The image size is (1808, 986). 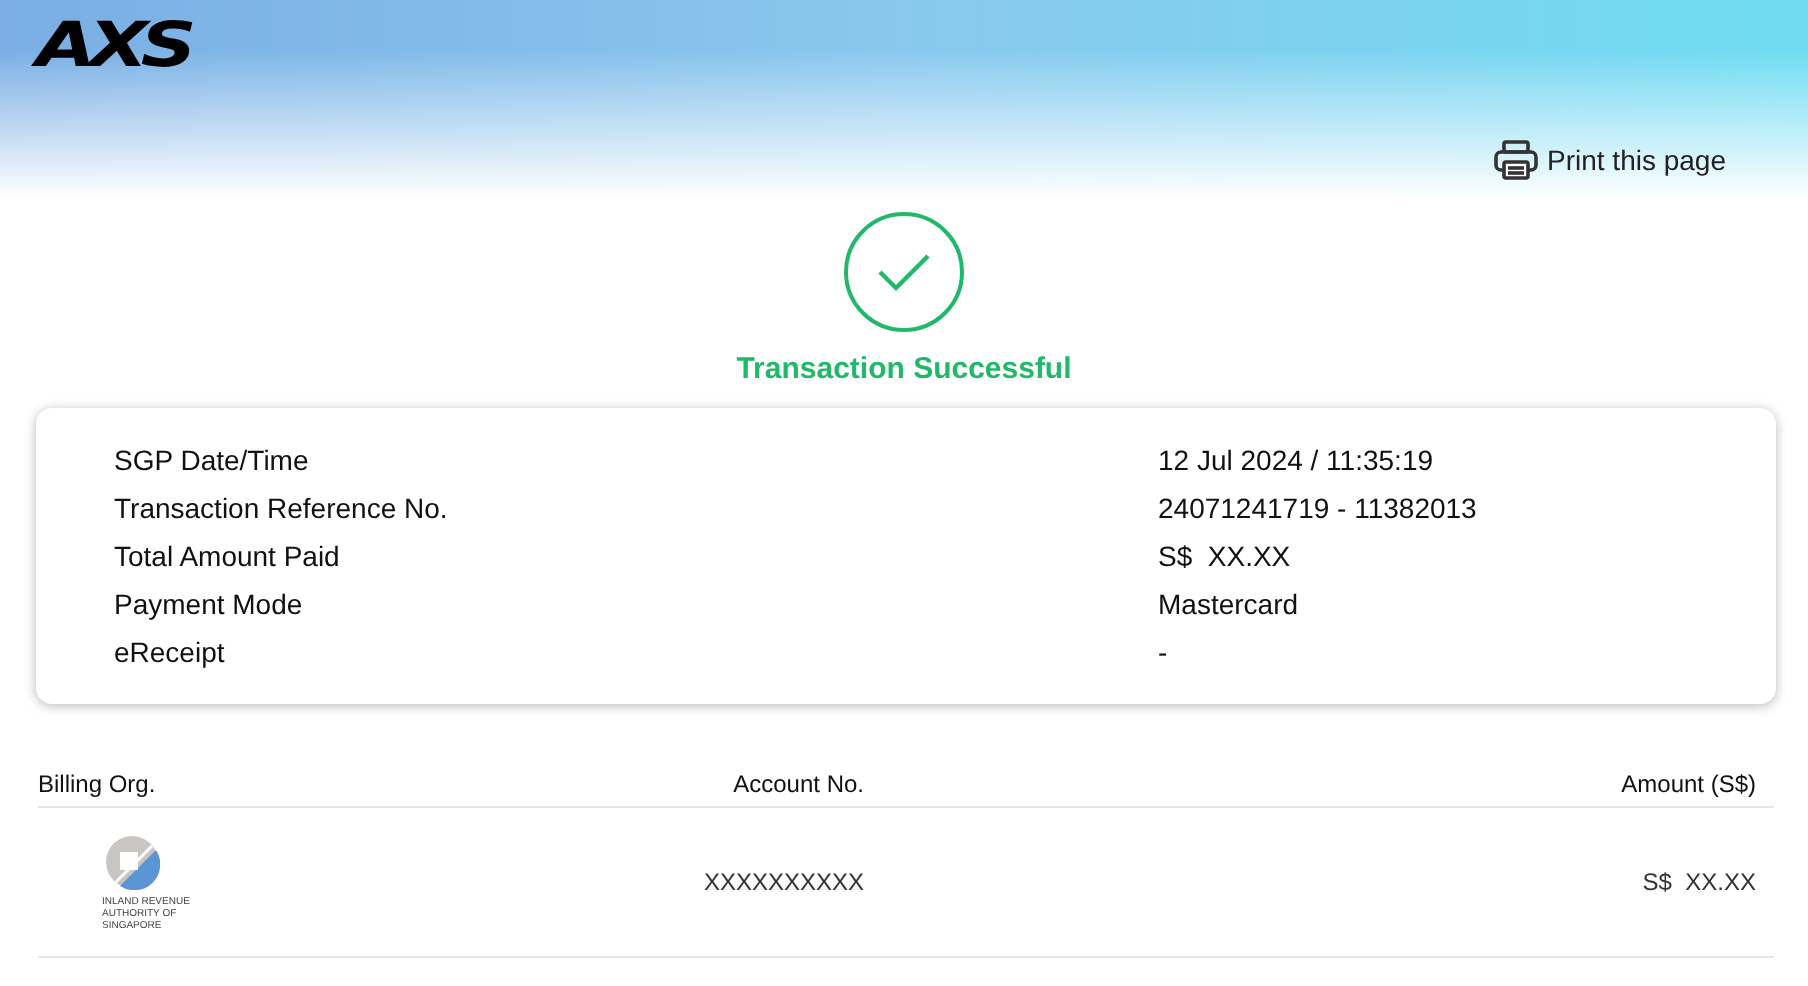 I want to click on column-header: Amount (S$), so click(x=1688, y=784).